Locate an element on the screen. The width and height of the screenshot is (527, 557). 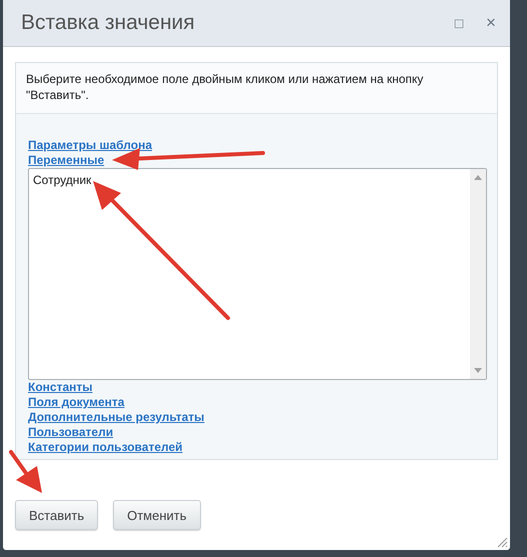
insert-button: Вставить is located at coordinates (56, 515).